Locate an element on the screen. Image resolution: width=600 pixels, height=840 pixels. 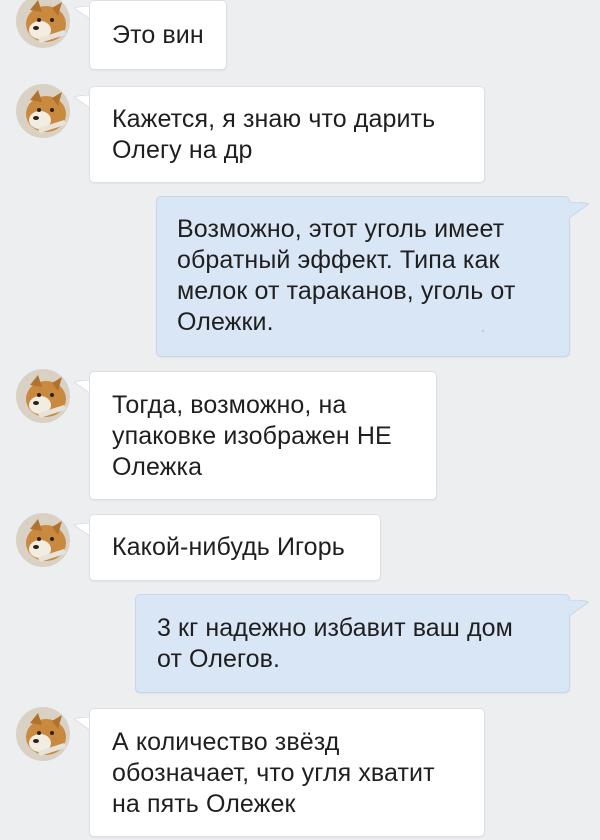
message-bubble: Кажется, я знаю что дарить Олегу на др is located at coordinates (287, 134).